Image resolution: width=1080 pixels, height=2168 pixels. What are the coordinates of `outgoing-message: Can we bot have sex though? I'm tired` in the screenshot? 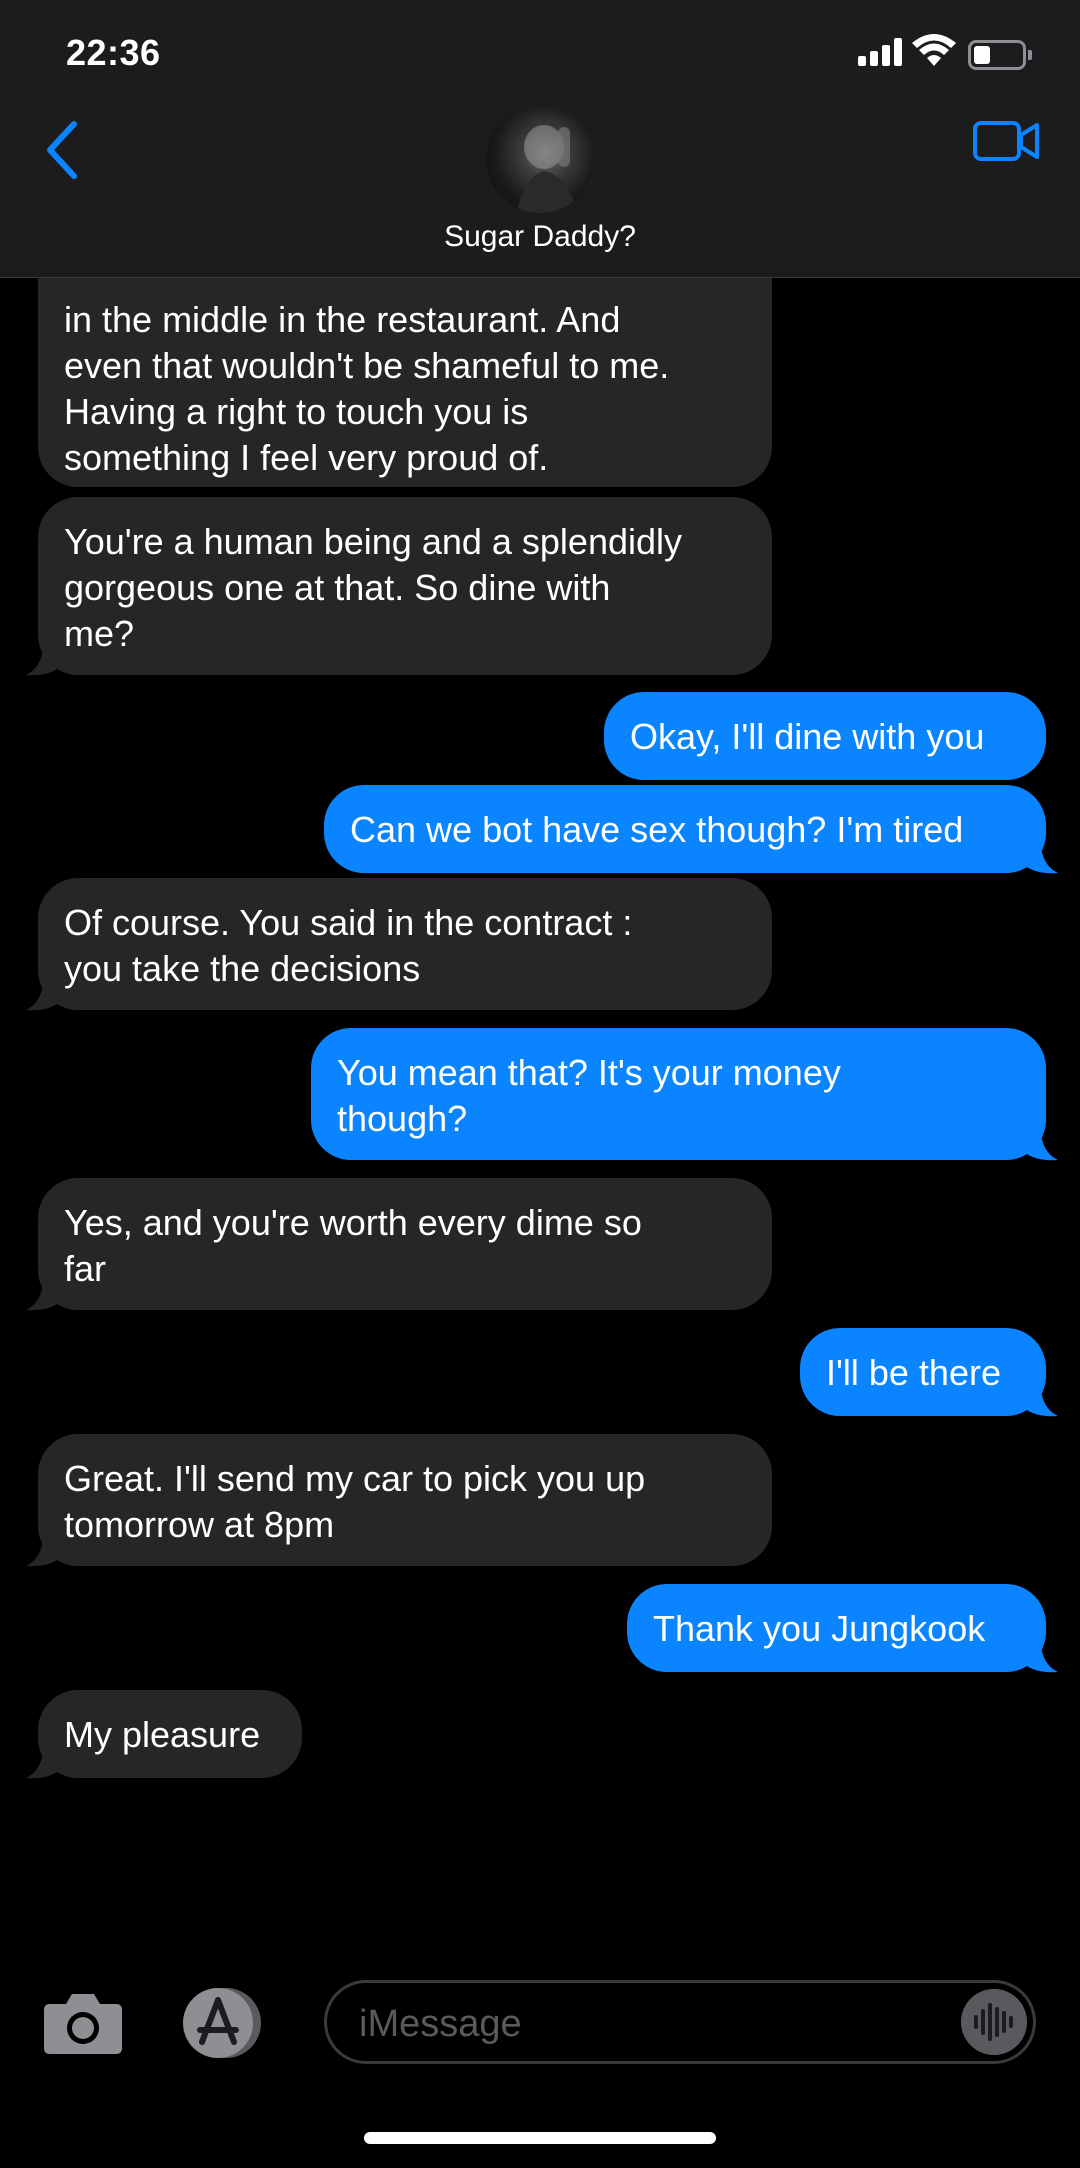 It's located at (685, 829).